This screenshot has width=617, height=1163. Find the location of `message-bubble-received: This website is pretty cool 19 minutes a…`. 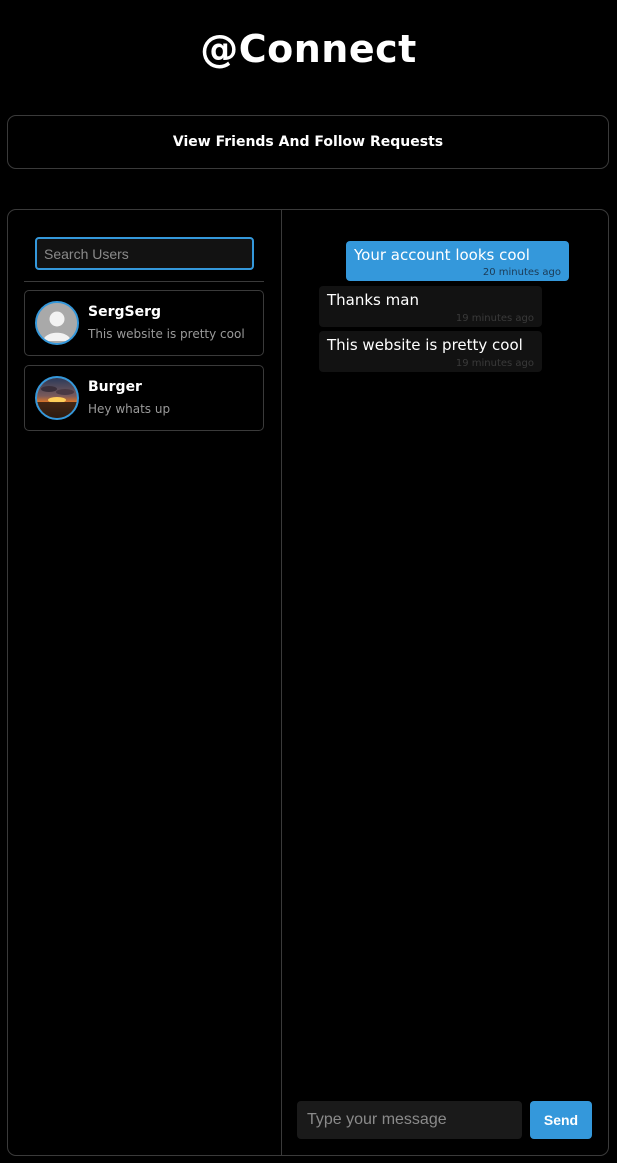

message-bubble-received: This website is pretty cool 19 minutes a… is located at coordinates (430, 351).